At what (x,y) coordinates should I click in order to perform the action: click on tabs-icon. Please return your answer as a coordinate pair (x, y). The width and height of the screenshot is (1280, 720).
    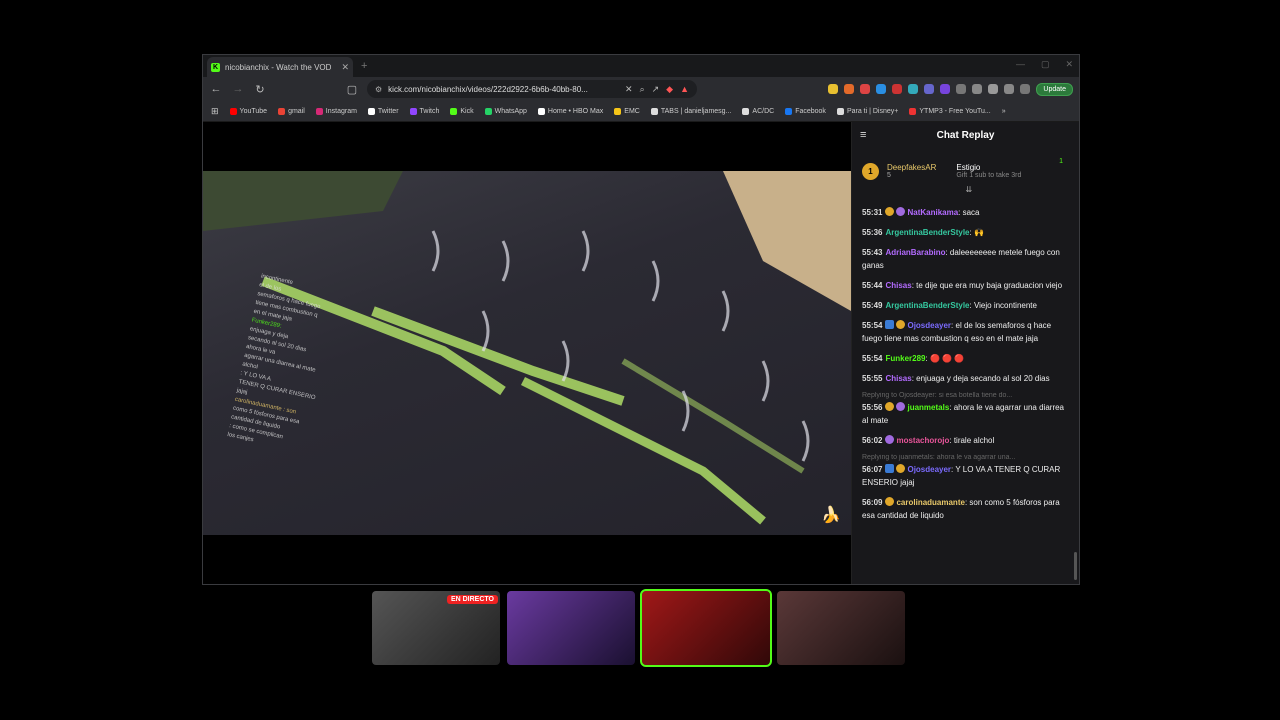
    Looking at the image, I should click on (654, 111).